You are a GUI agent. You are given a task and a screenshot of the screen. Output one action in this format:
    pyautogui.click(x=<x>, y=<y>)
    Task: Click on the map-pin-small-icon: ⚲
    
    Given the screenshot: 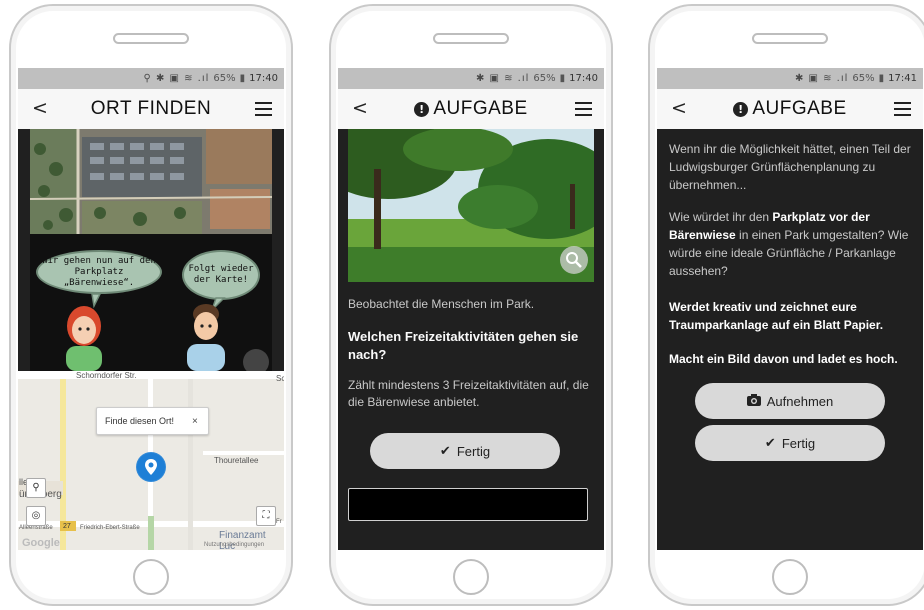 What is the action you would take?
    pyautogui.click(x=36, y=488)
    